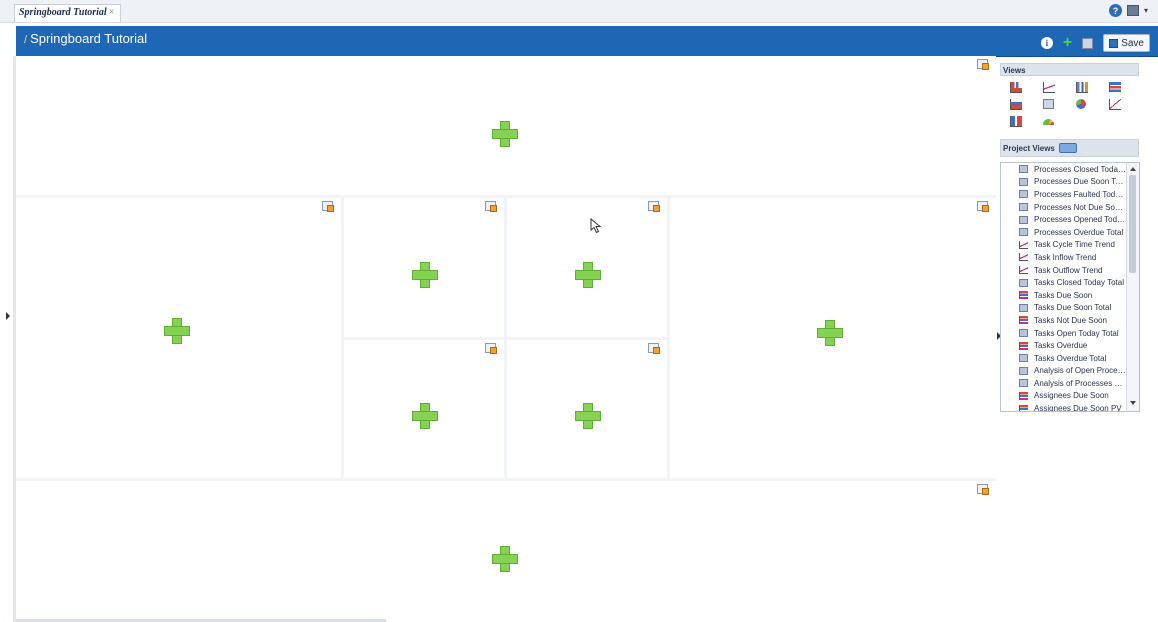 This screenshot has height=622, width=1158. What do you see at coordinates (85, 38) in the screenshot?
I see `page-title: / Springboard Tutorial` at bounding box center [85, 38].